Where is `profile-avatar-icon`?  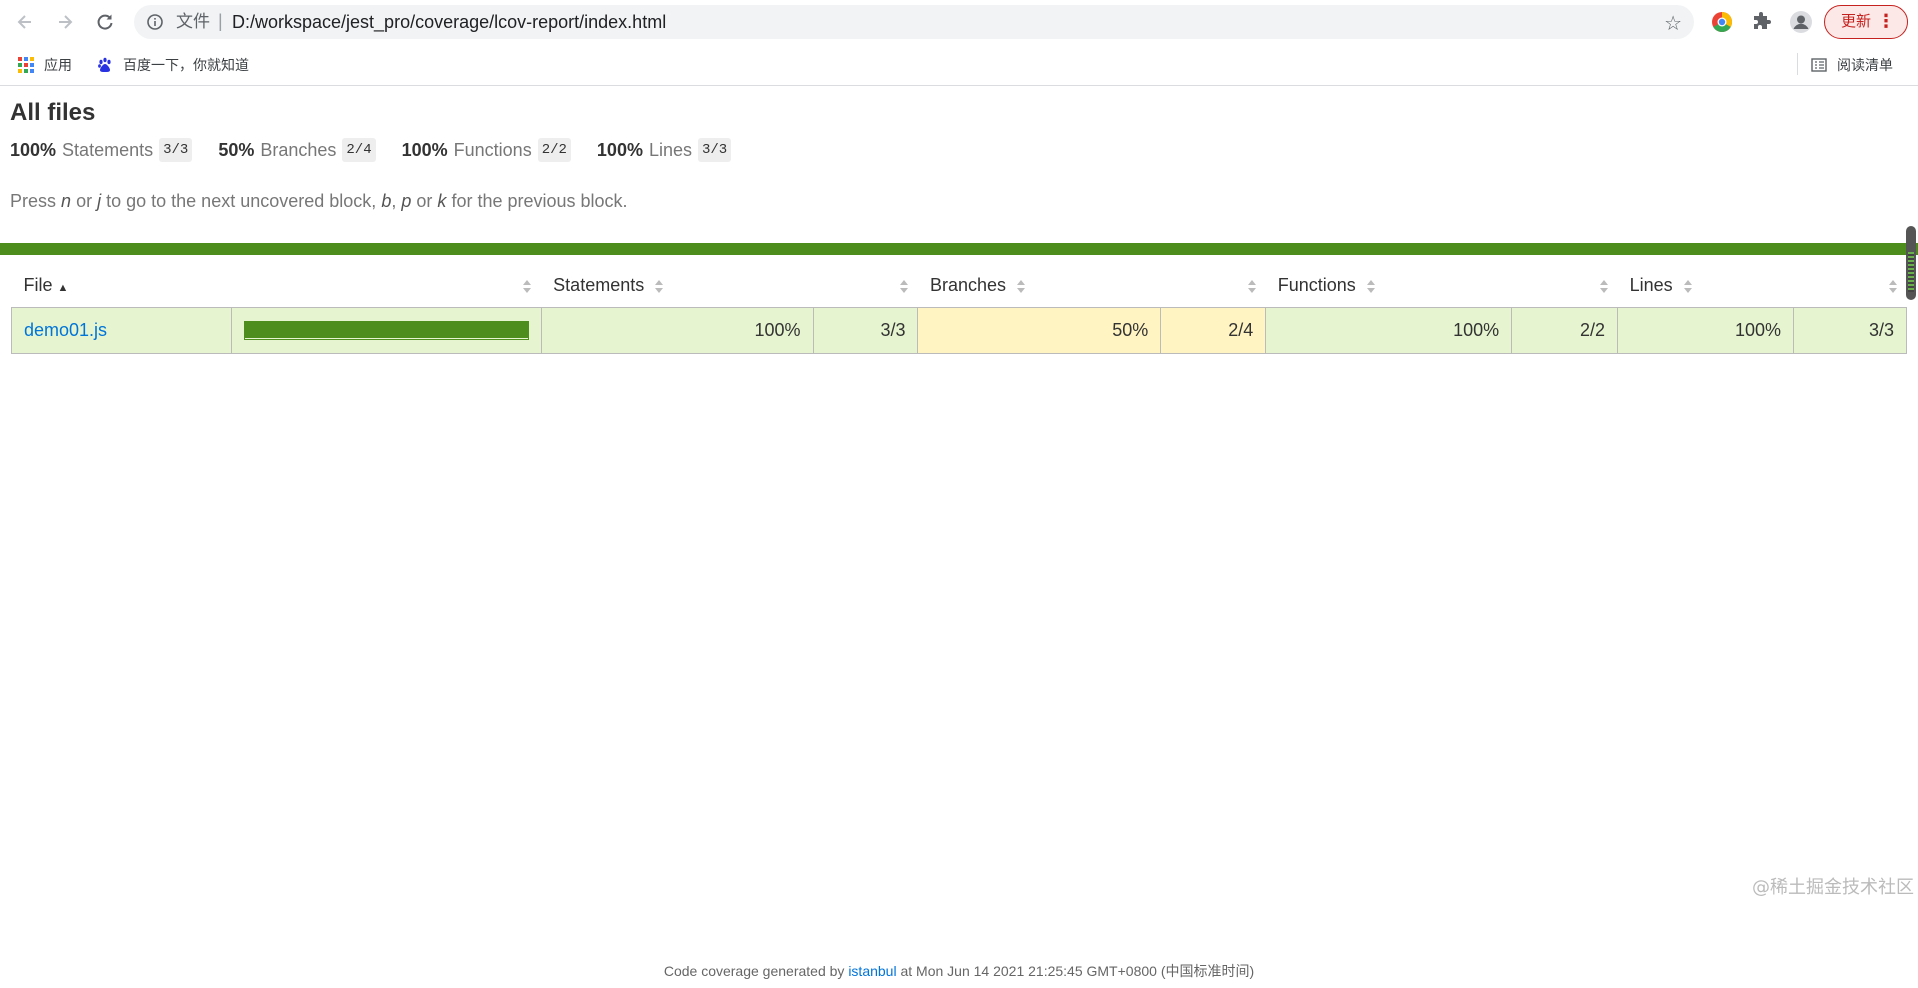
profile-avatar-icon is located at coordinates (1801, 22).